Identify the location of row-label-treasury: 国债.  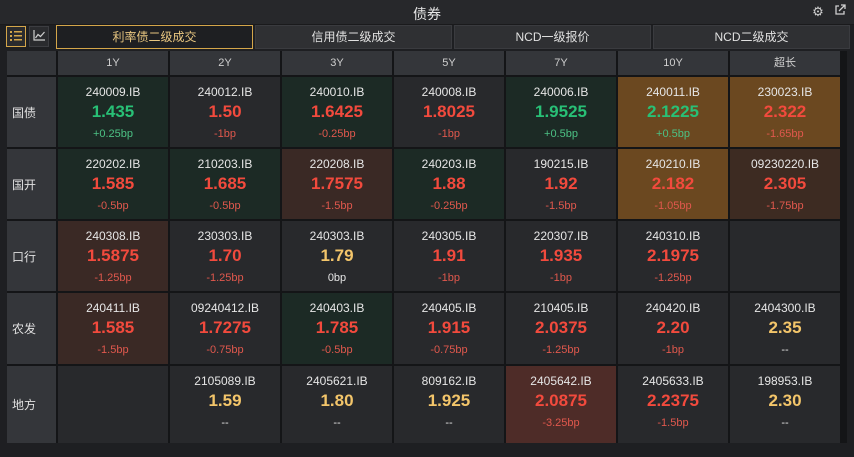
(31, 112).